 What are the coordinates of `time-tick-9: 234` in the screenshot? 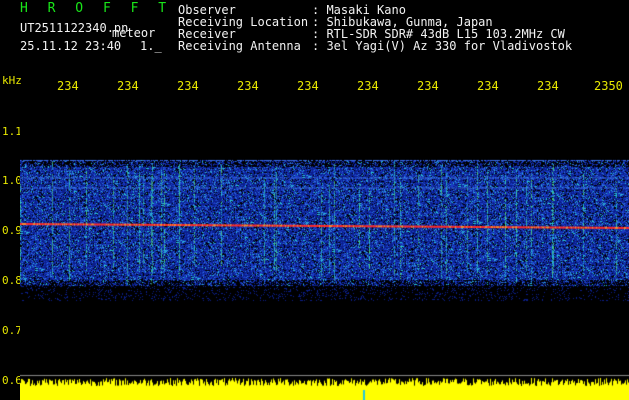 It's located at (548, 86).